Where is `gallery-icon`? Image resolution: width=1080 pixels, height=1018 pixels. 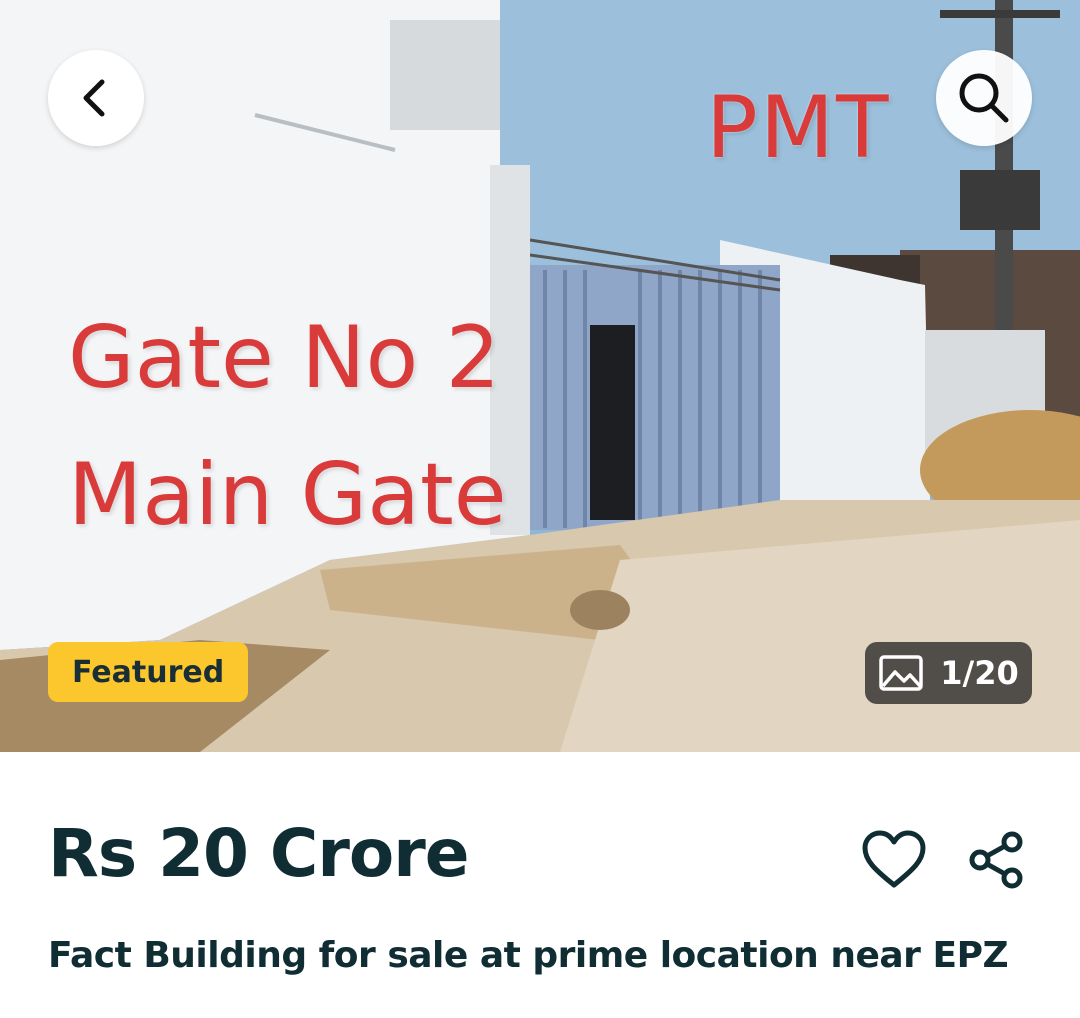
gallery-icon is located at coordinates (901, 673).